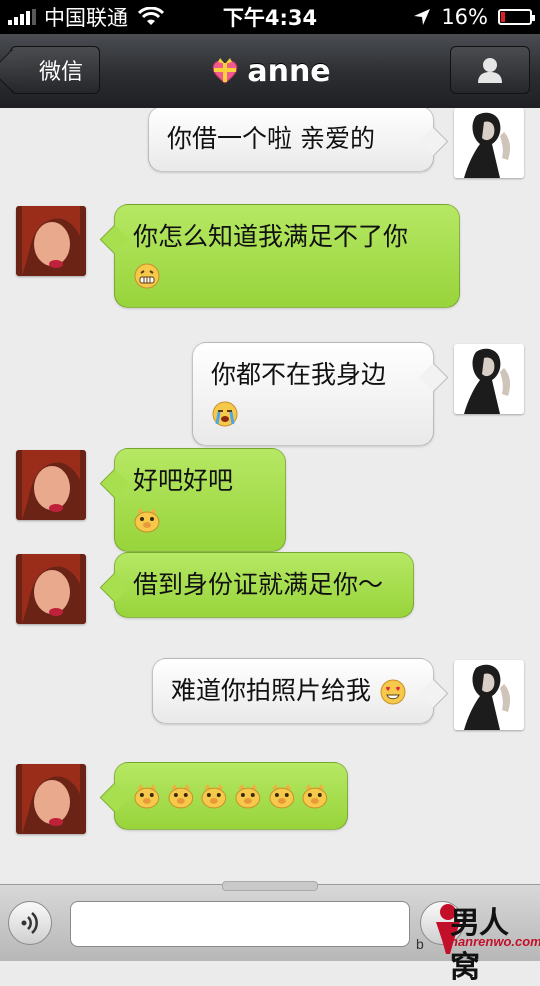 The width and height of the screenshot is (540, 986). I want to click on clock: 下午4:34, so click(270, 18).